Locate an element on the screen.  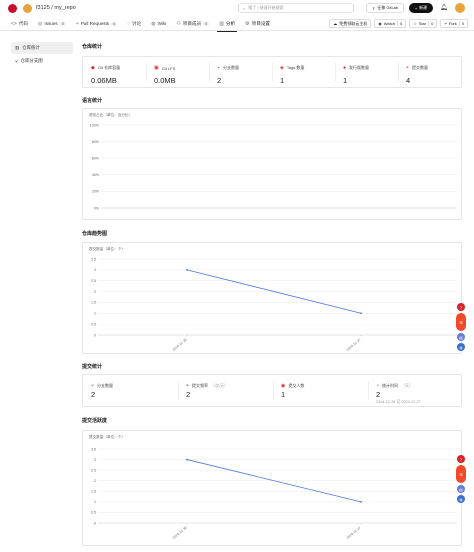
activity-chart: 3.5 3 2.5 2 1.5 1 0.5 0 2024-12-26 2024-12-27 is located at coordinates (274, 493).